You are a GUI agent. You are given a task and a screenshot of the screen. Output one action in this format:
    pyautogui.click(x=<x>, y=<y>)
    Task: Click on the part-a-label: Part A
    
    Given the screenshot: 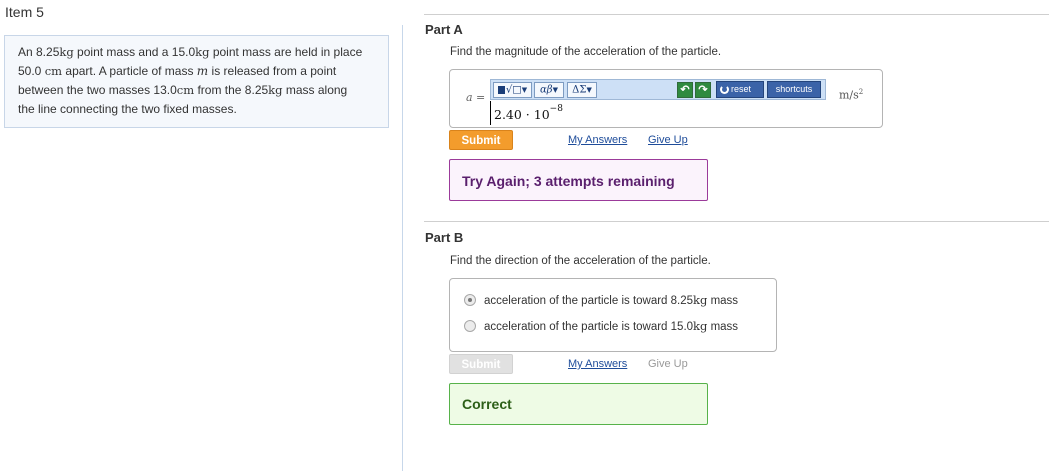 What is the action you would take?
    pyautogui.click(x=444, y=29)
    